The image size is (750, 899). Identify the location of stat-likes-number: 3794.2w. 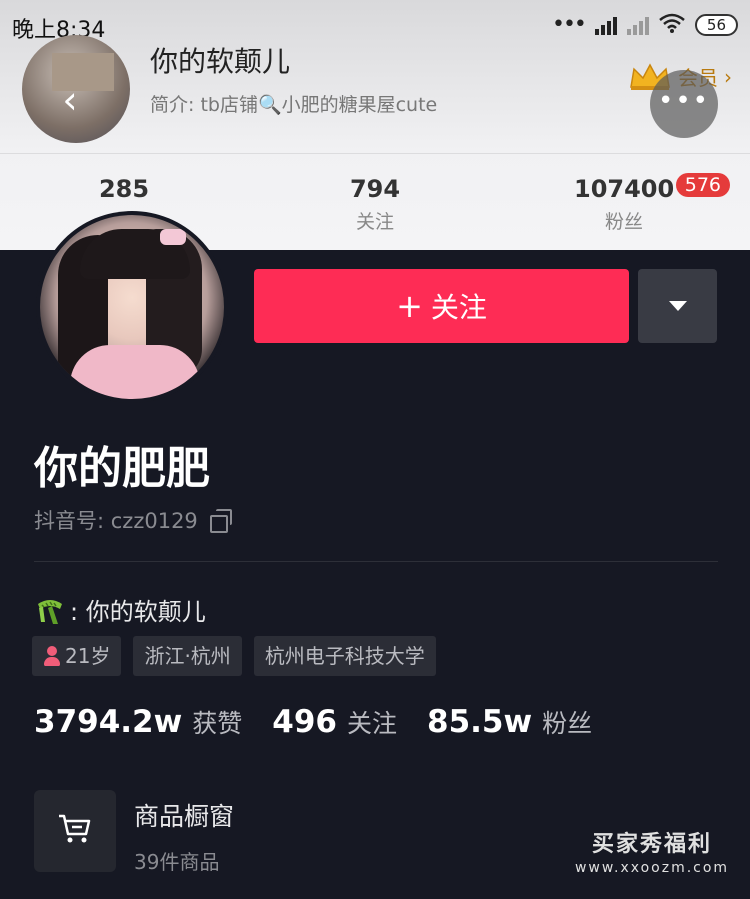
(108, 722).